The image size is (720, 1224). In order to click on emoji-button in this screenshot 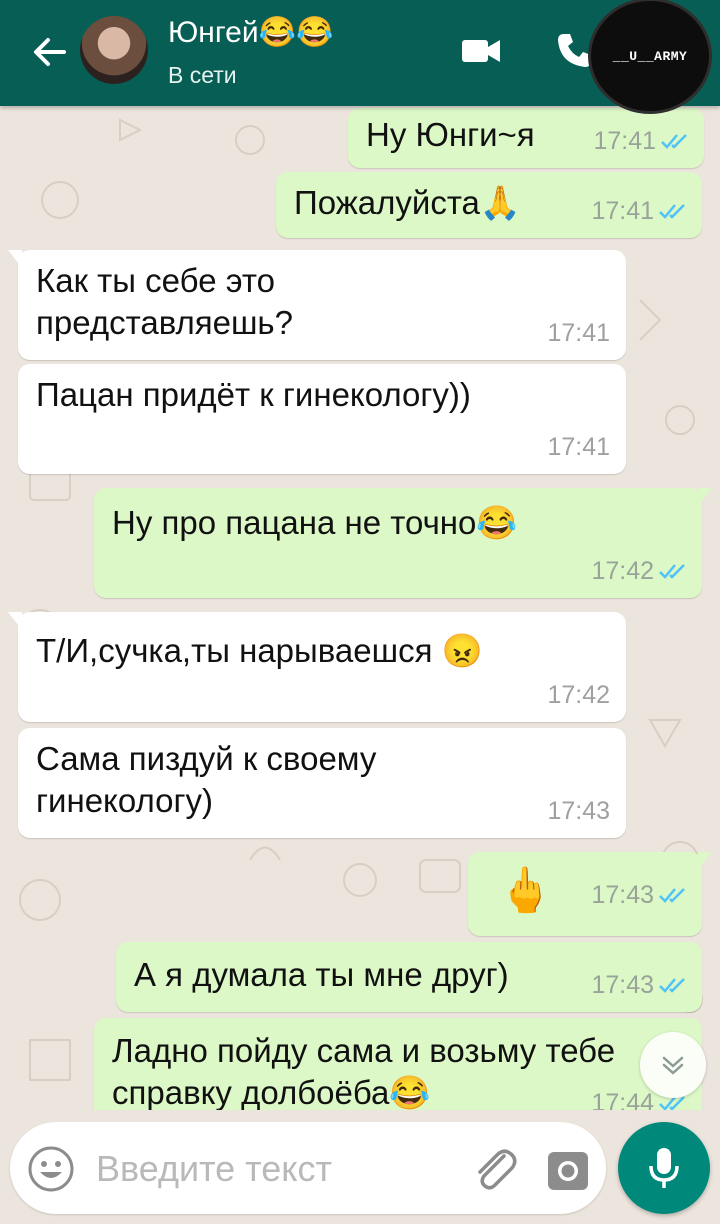, I will do `click(51, 1169)`.